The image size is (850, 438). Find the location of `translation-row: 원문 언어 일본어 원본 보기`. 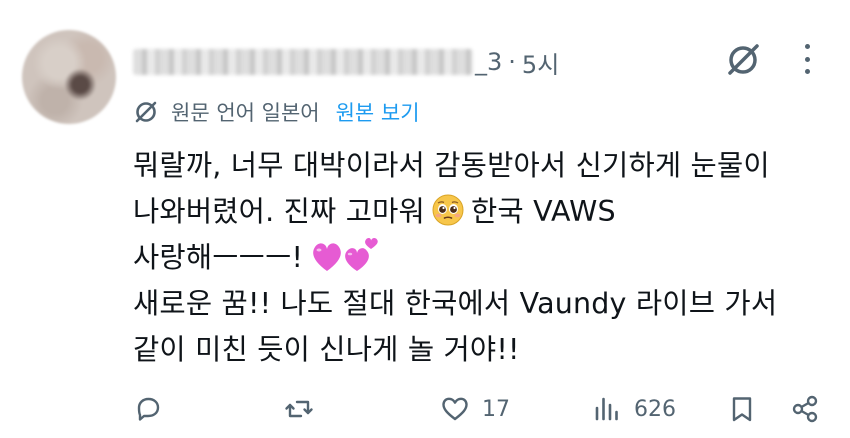

translation-row: 원문 언어 일본어 원본 보기 is located at coordinates (276, 112).